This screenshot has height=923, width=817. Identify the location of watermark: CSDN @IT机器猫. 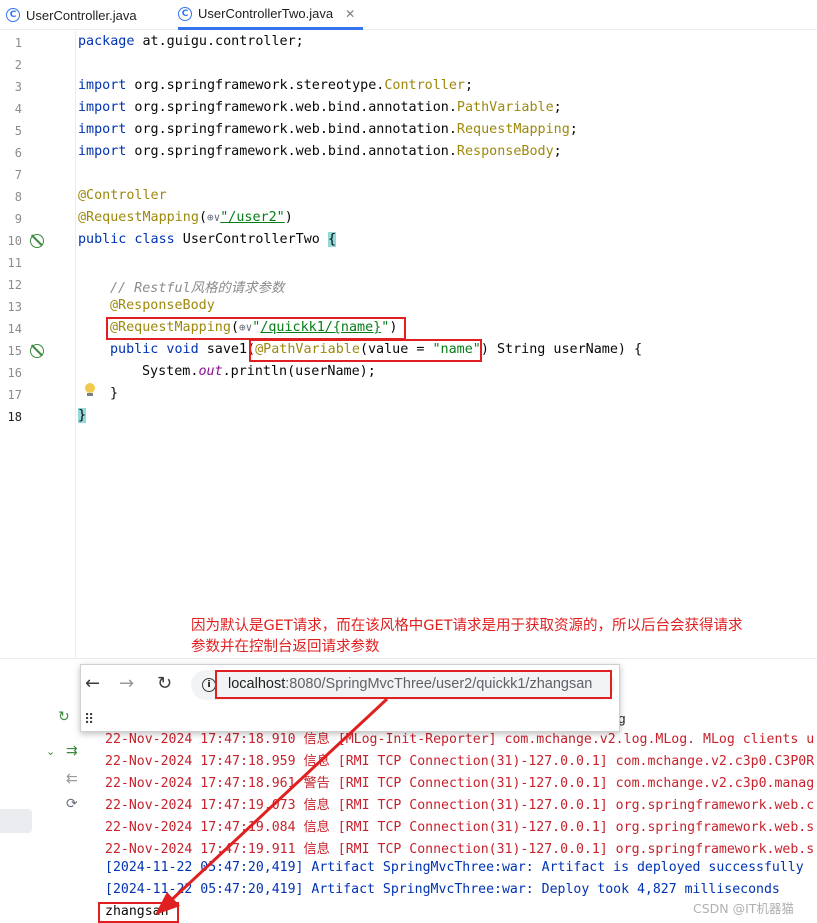
(743, 908).